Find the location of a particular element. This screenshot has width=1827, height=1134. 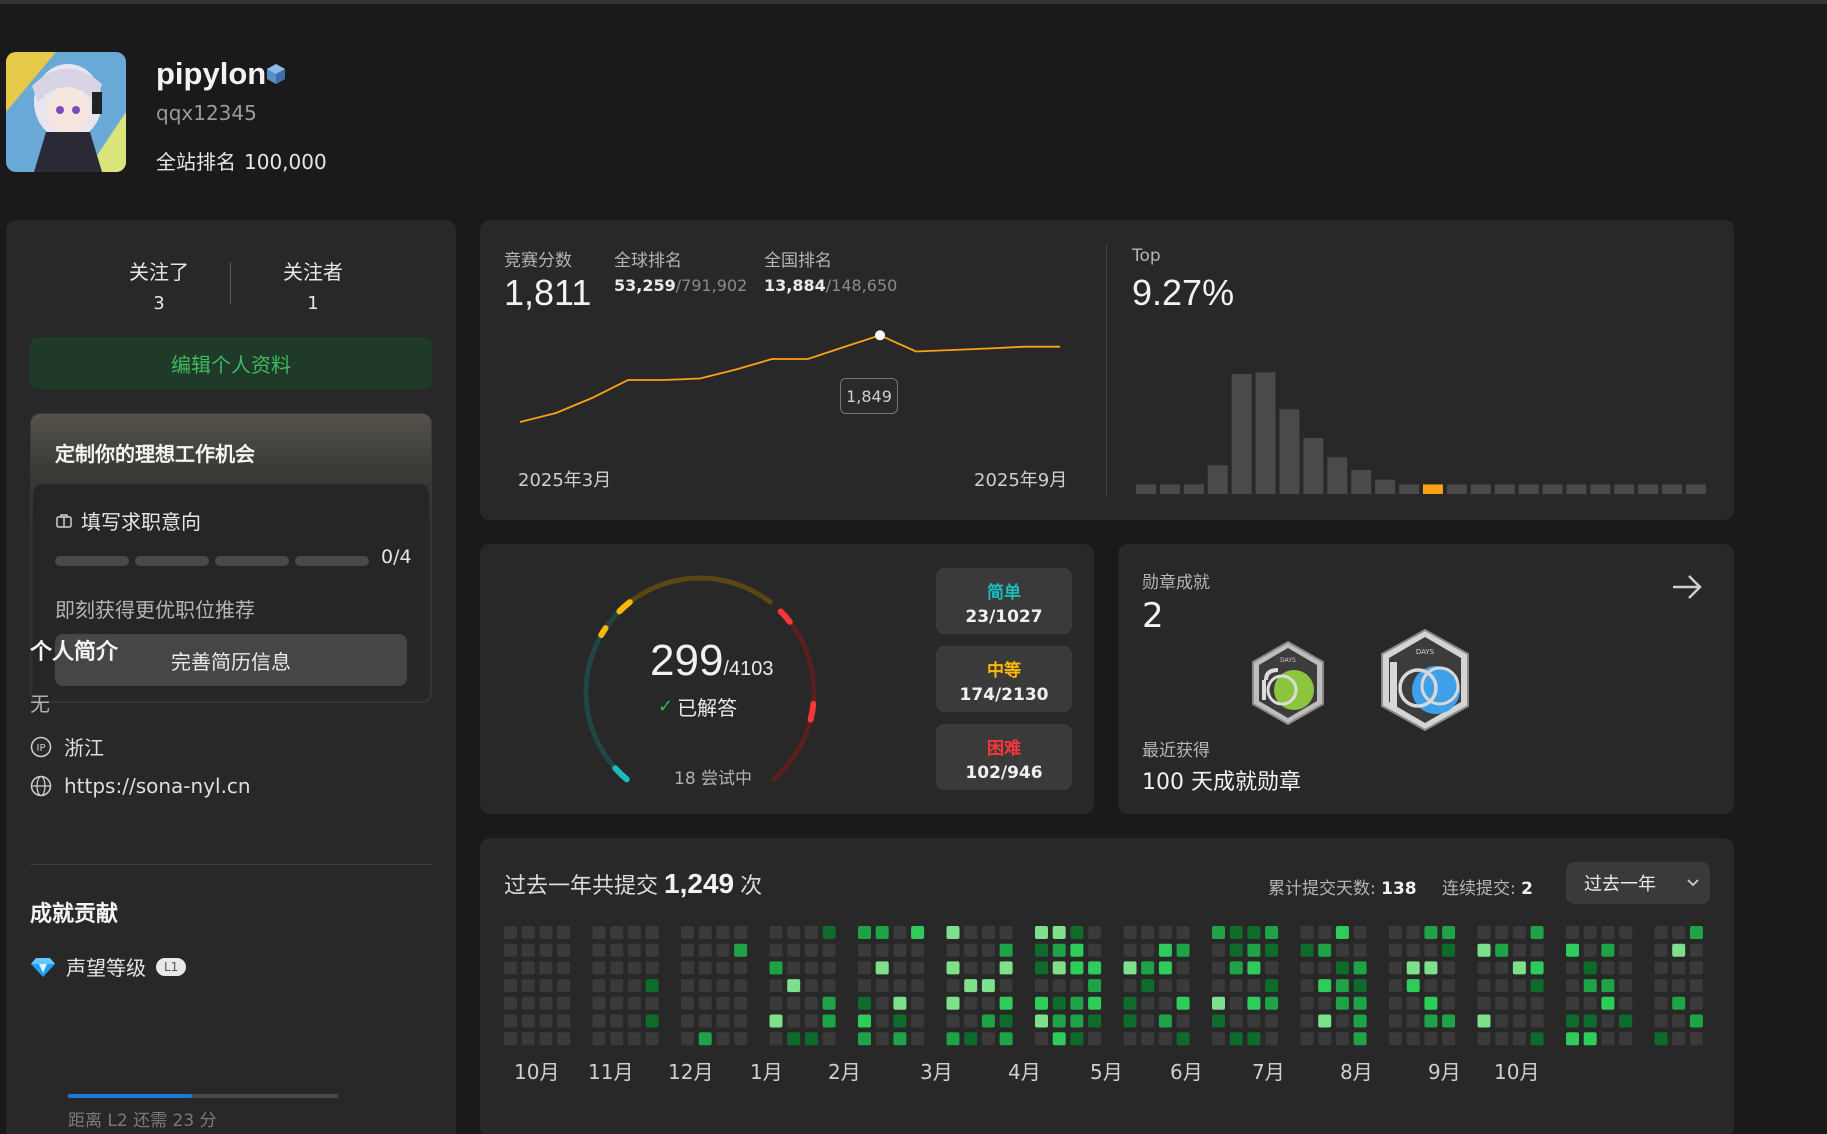

website-row: https://sona-nyl.cn is located at coordinates (140, 786).